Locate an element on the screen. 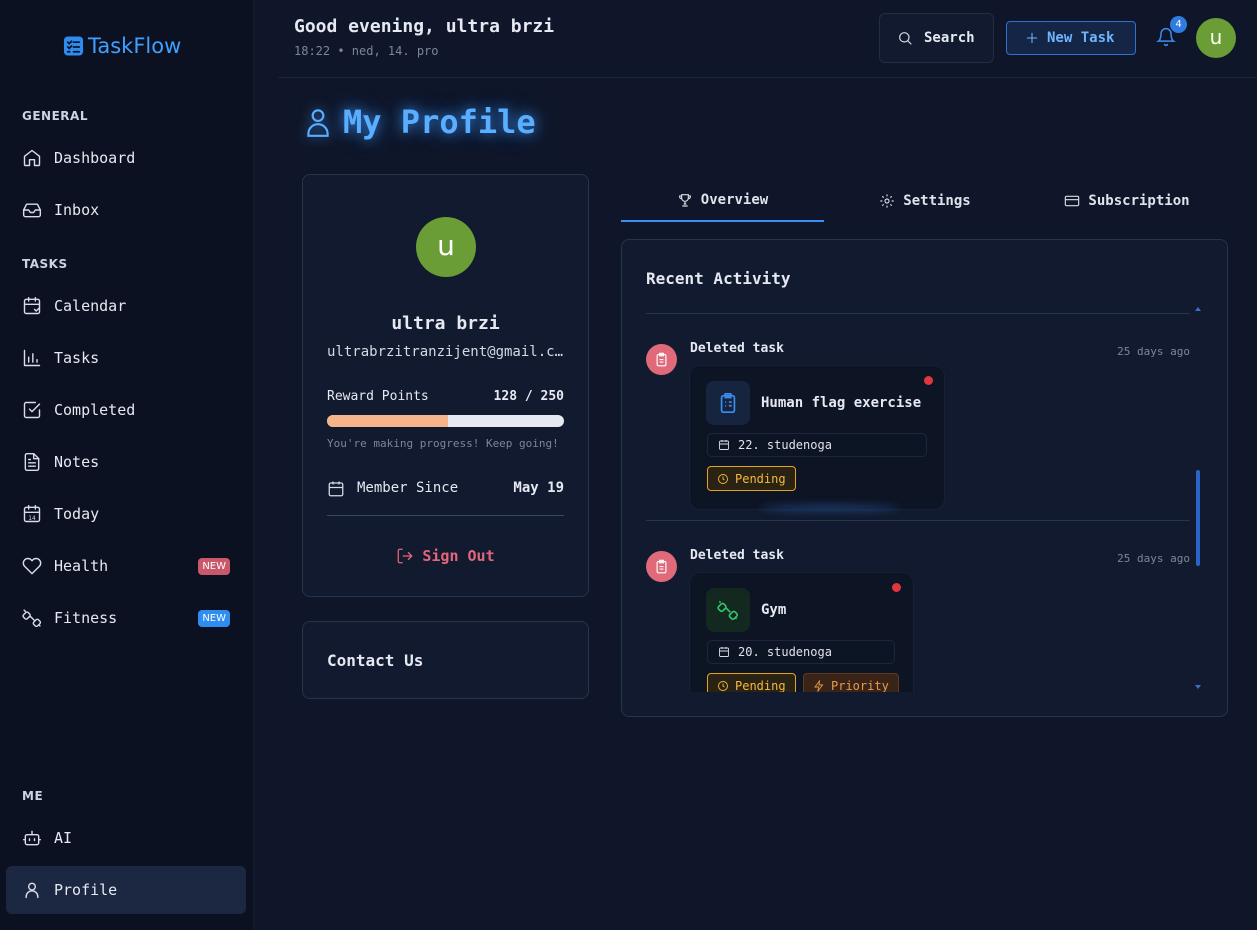  sidebar-item-inbox: Inbox is located at coordinates (126, 210).